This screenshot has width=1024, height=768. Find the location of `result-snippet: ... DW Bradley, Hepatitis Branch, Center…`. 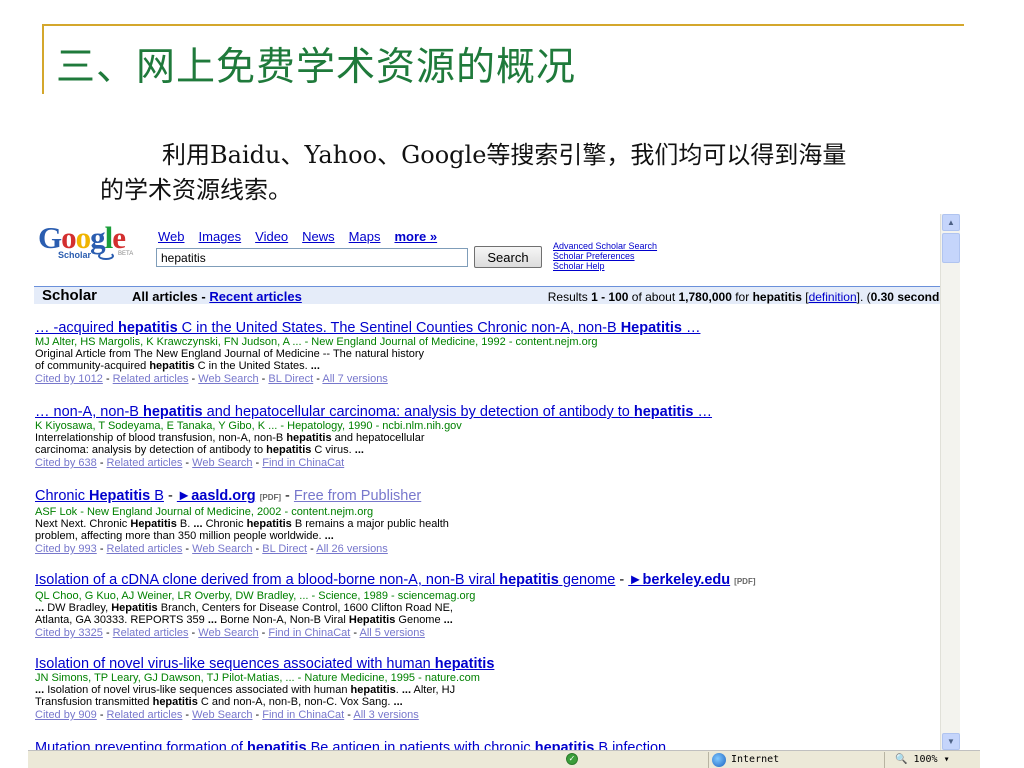

result-snippet: ... DW Bradley, Hepatitis Branch, Center… is located at coordinates (495, 608).